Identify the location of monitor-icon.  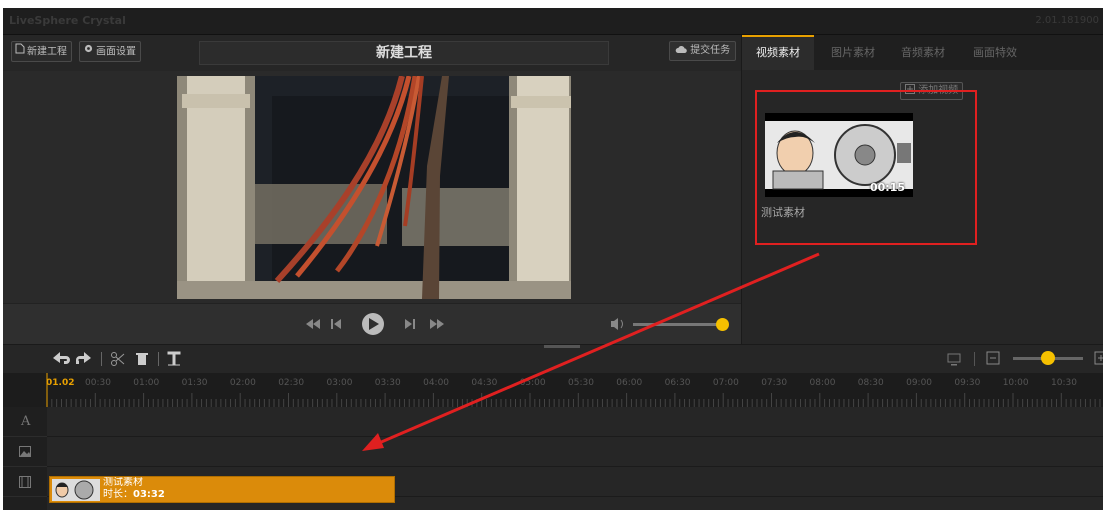
(954, 359).